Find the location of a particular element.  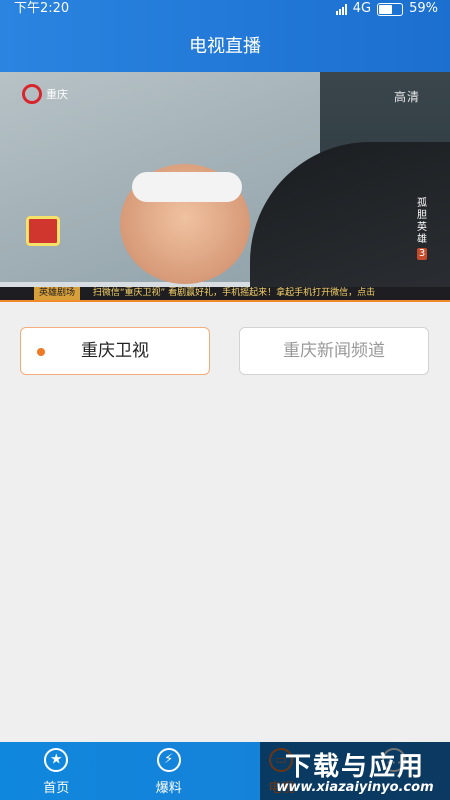

nav-item-label: 首页 is located at coordinates (56, 788).